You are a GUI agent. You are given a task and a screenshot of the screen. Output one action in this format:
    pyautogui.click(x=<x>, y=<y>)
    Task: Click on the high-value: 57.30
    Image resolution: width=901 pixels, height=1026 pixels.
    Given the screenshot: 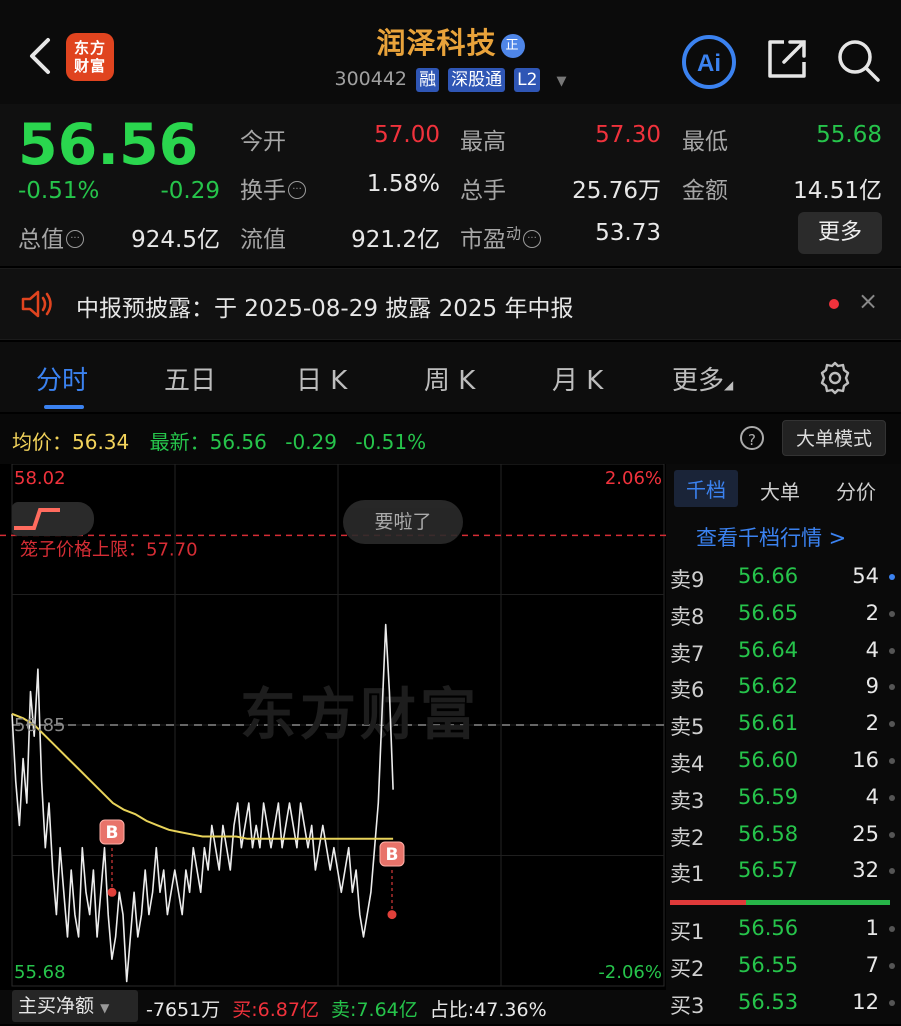 What is the action you would take?
    pyautogui.click(x=628, y=135)
    